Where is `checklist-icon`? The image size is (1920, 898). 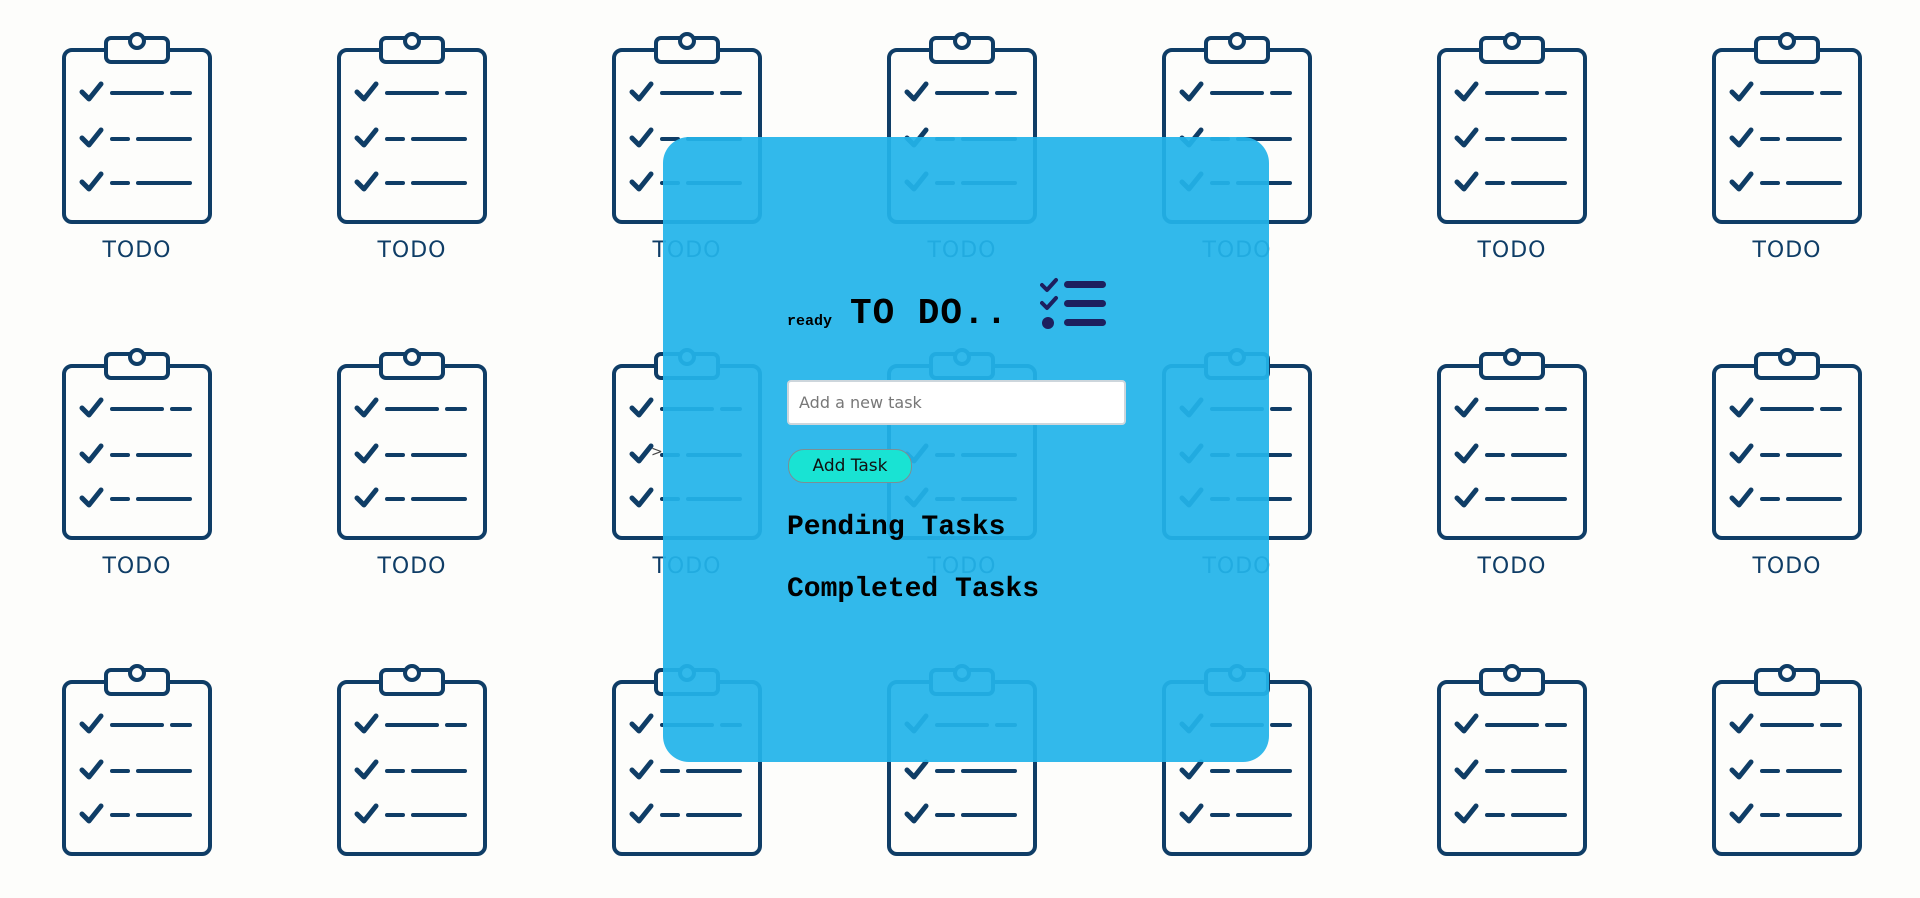 checklist-icon is located at coordinates (1073, 303).